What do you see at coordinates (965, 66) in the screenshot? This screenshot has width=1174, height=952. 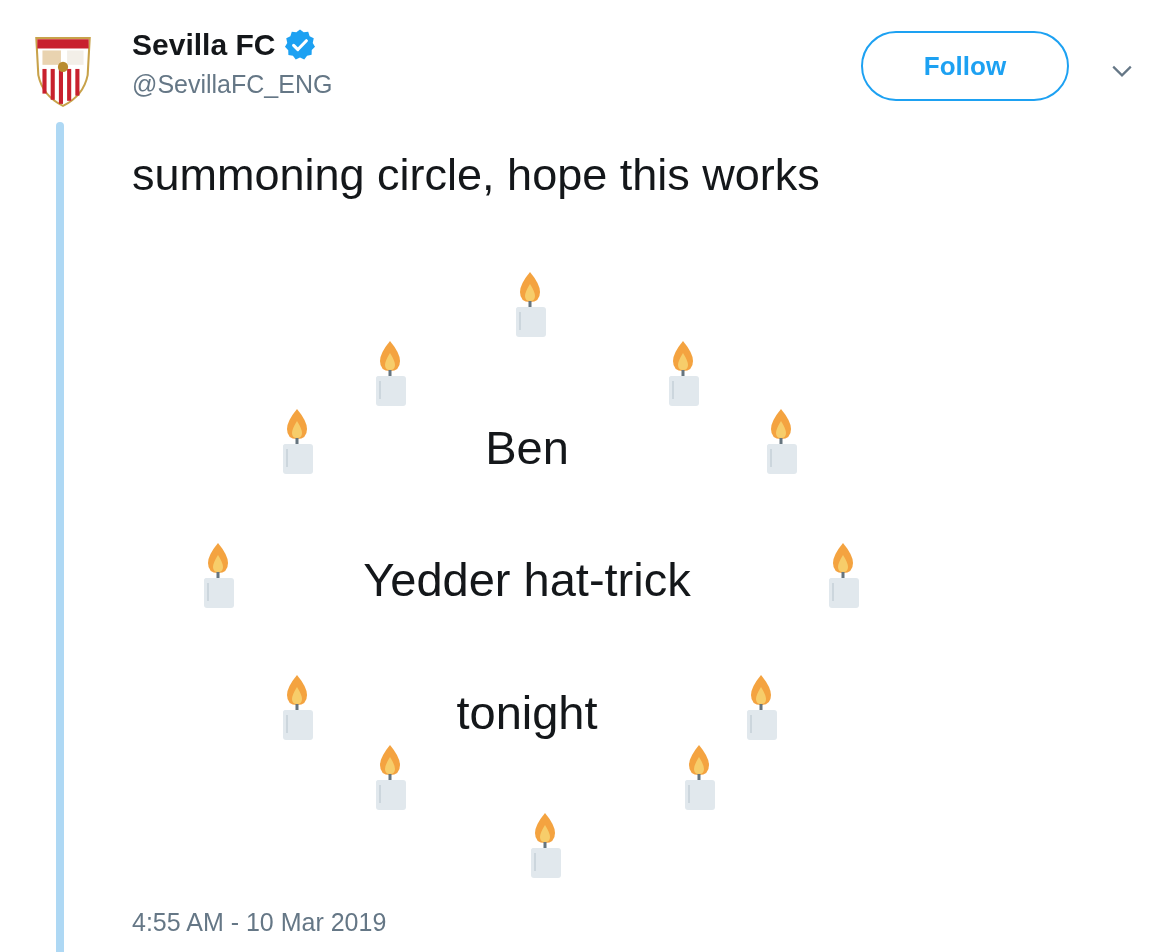 I see `follow-button: Follow` at bounding box center [965, 66].